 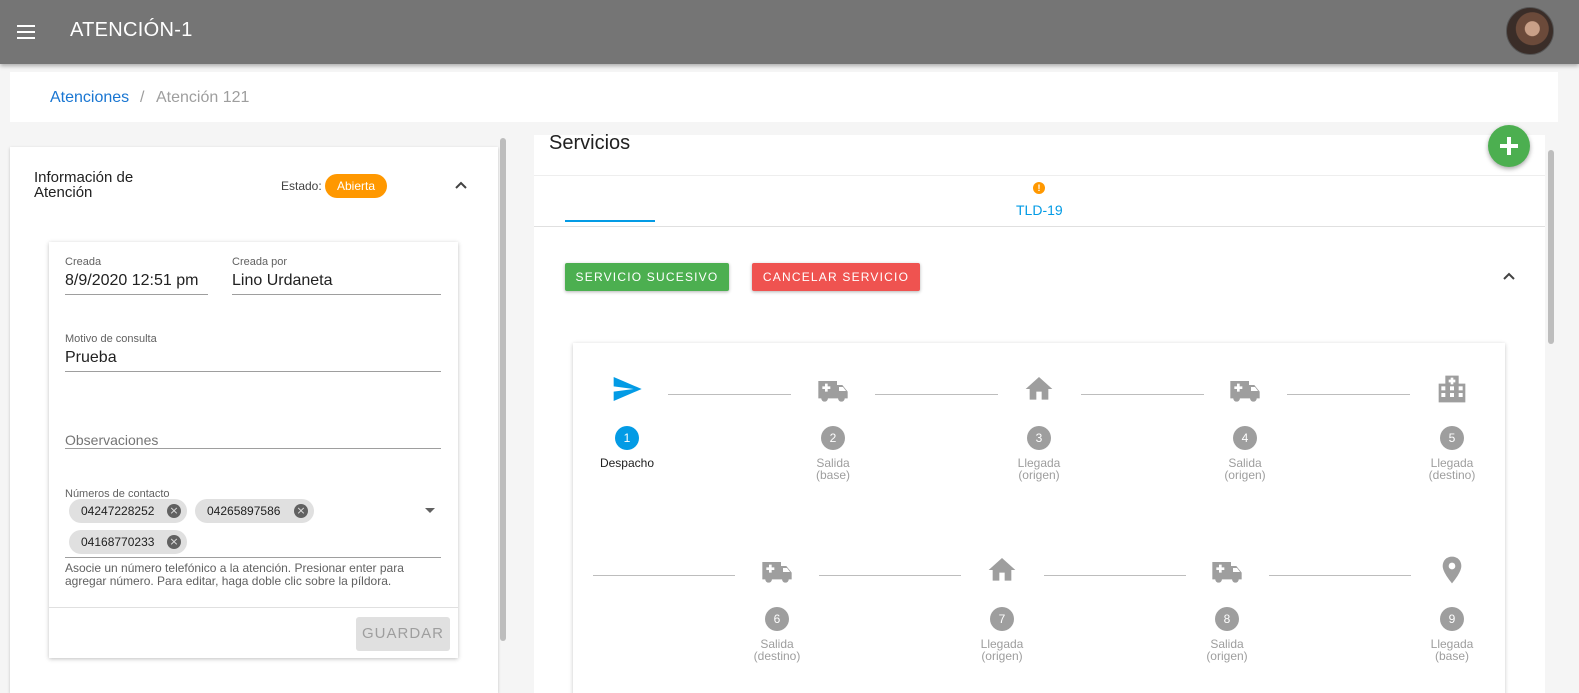 I want to click on contact-chip-label: 04265897586, so click(x=244, y=511).